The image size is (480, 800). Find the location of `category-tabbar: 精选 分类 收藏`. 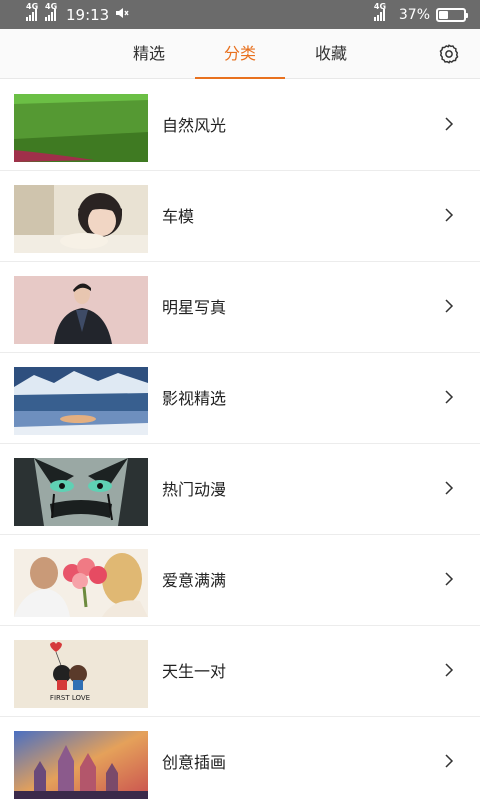

category-tabbar: 精选 分类 收藏 is located at coordinates (240, 54).